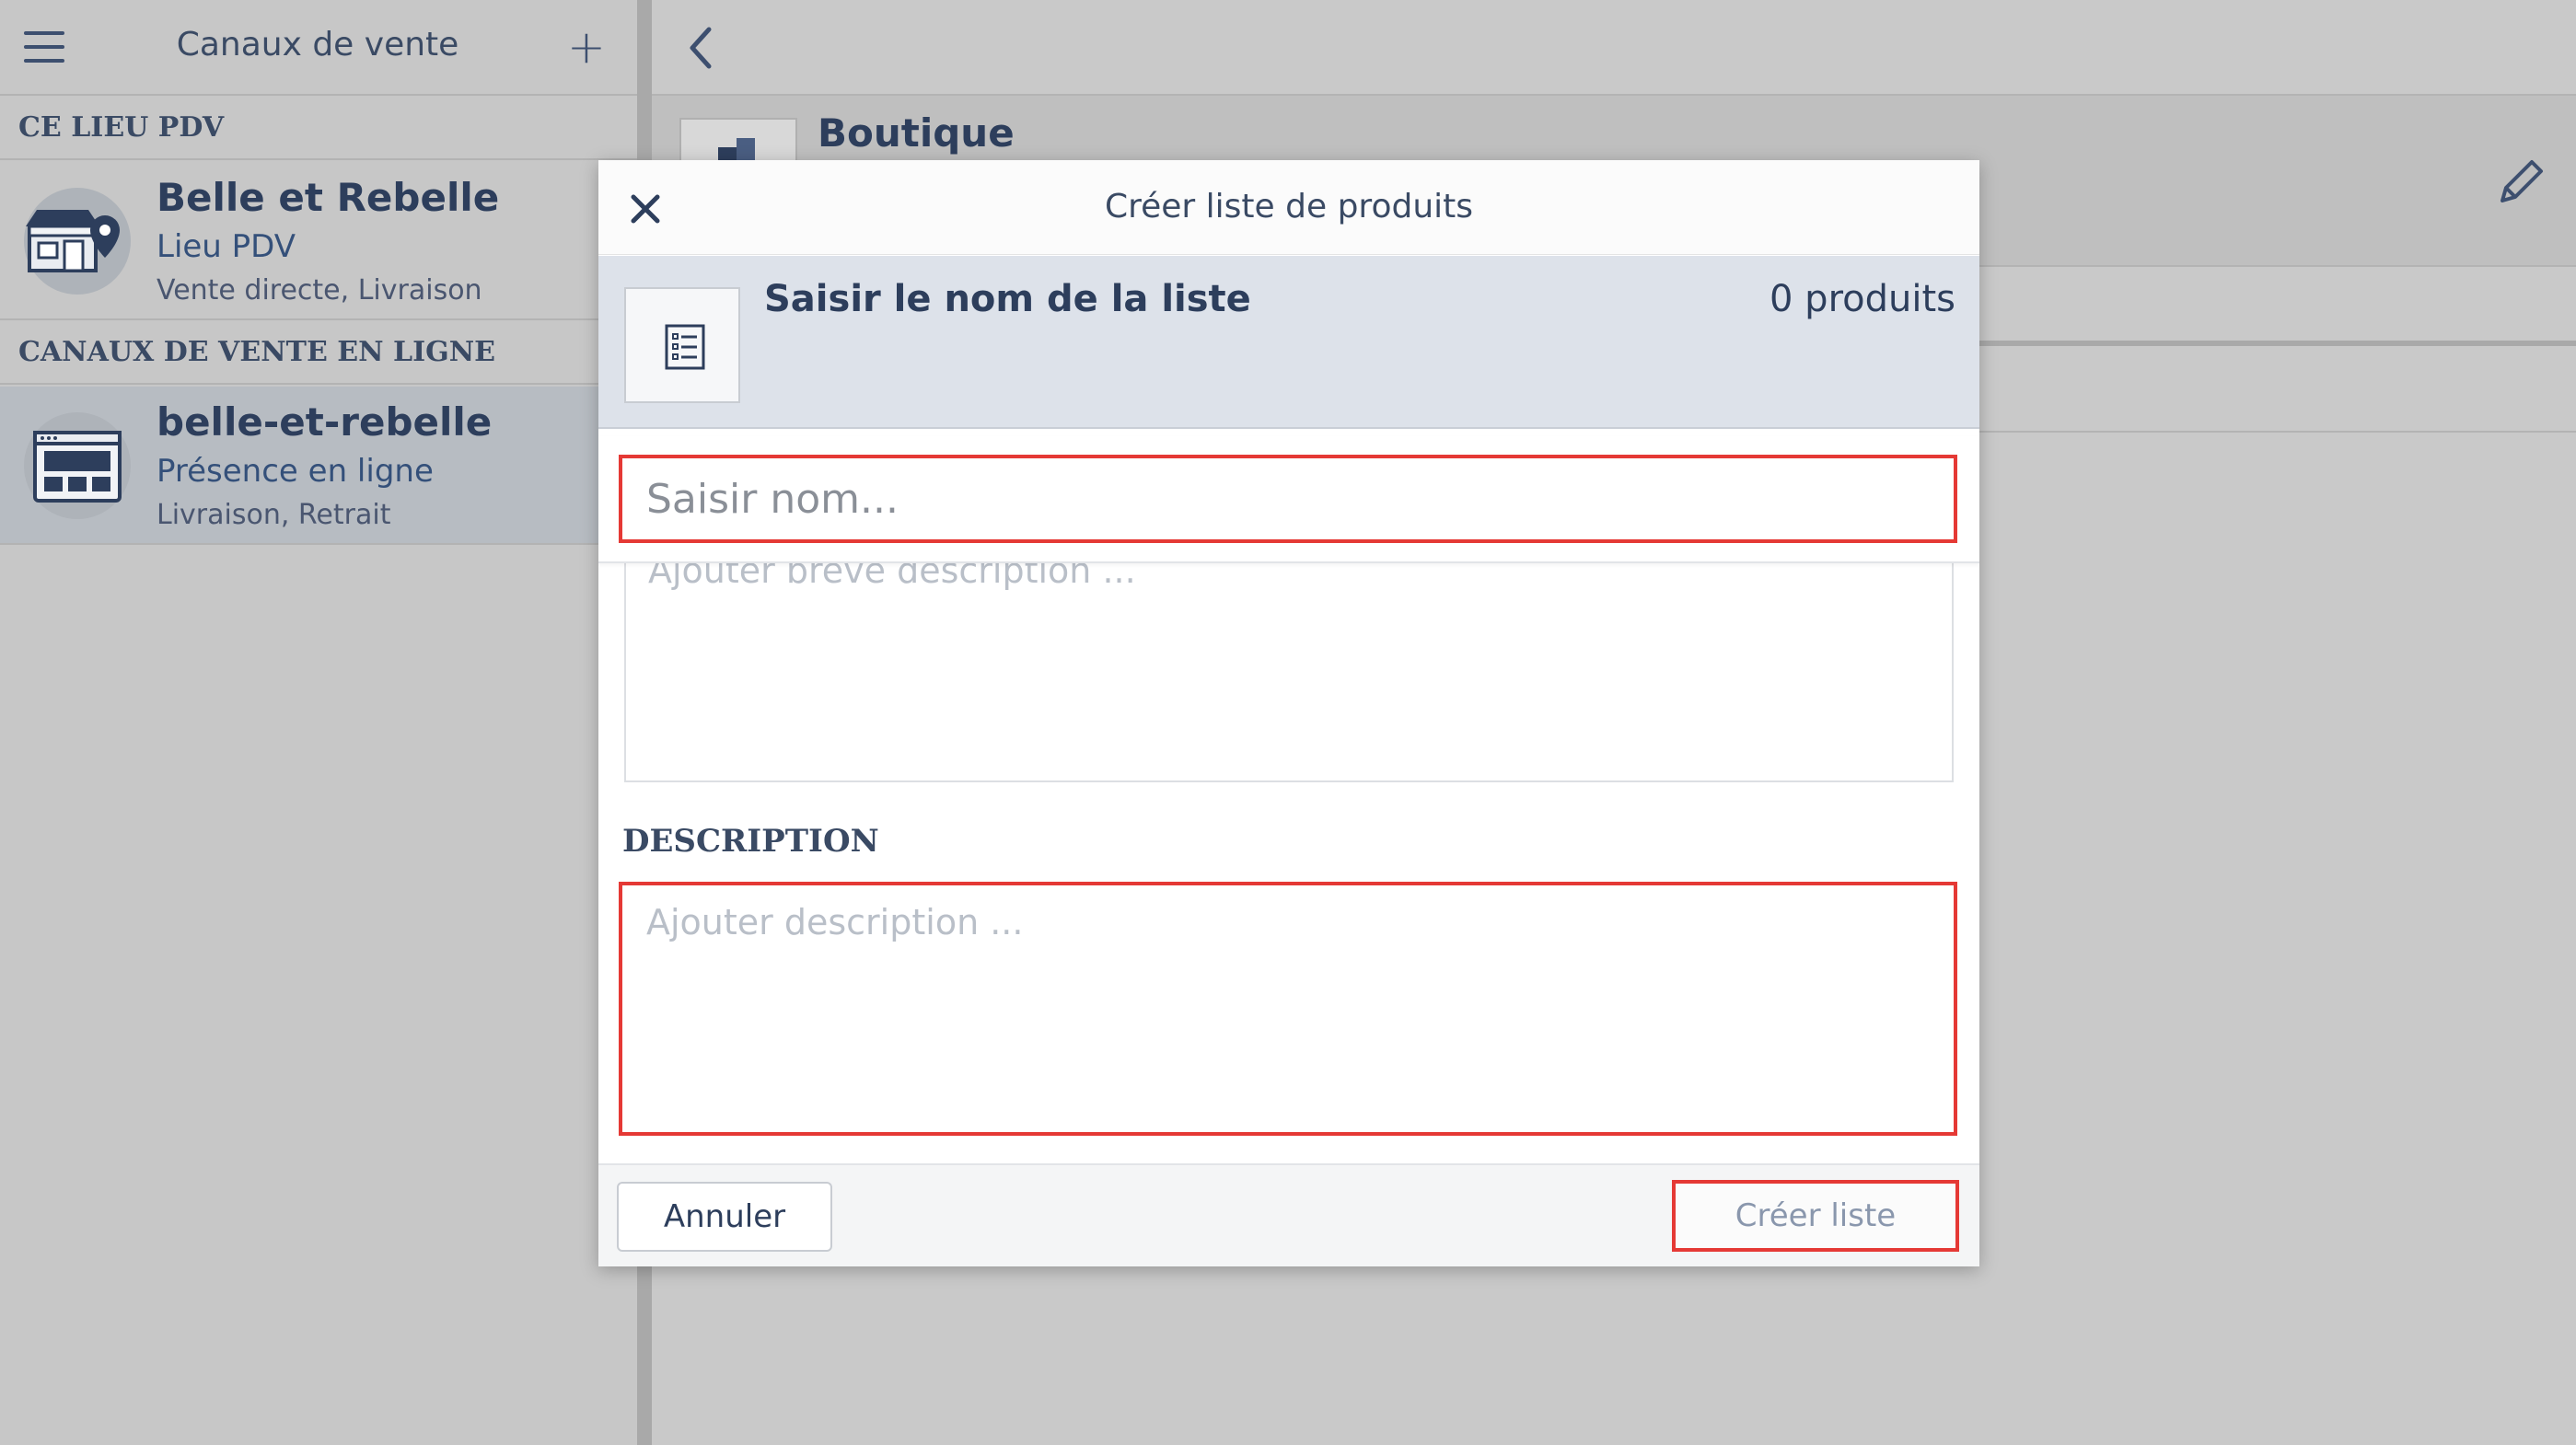 Image resolution: width=2576 pixels, height=1445 pixels. I want to click on description-field, so click(1288, 1009).